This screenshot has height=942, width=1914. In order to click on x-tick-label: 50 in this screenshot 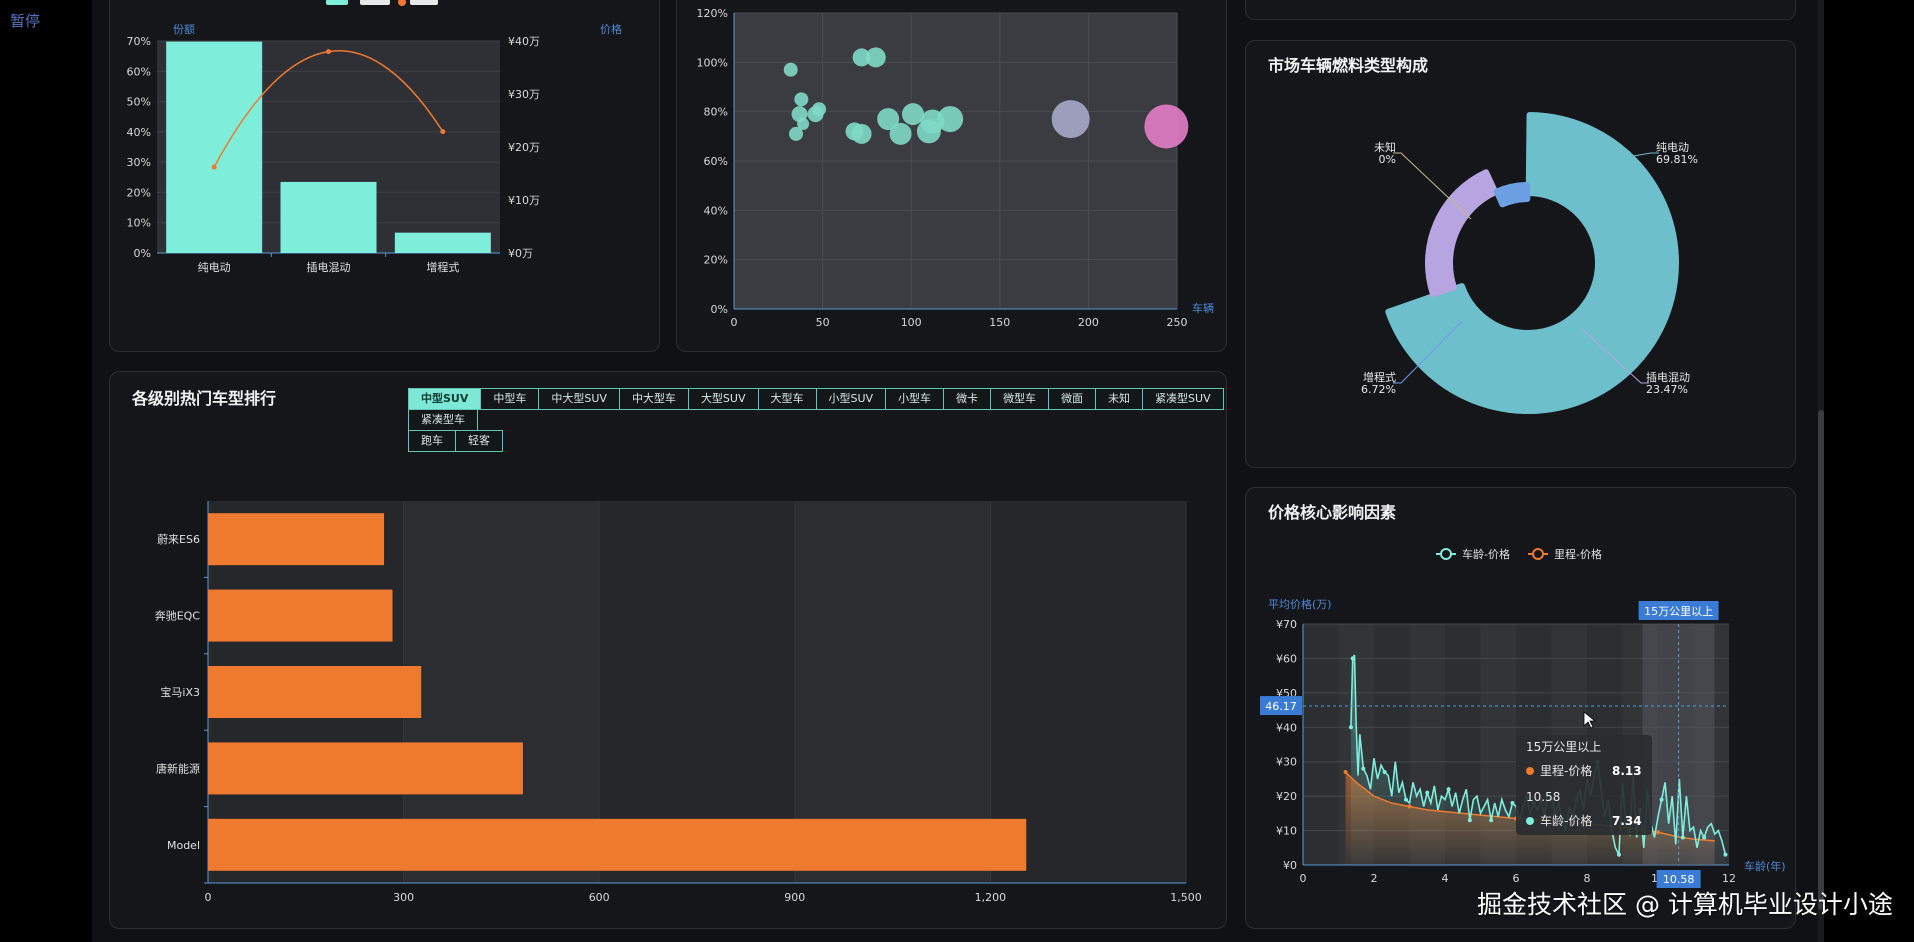, I will do `click(823, 322)`.